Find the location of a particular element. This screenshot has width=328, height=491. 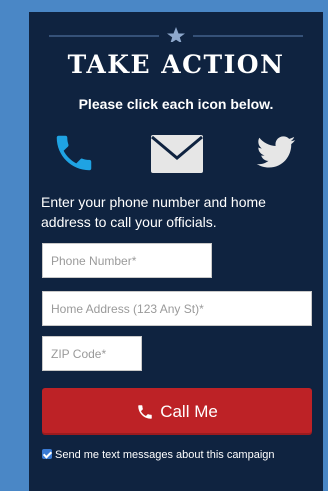

zip-code-input is located at coordinates (92, 353).